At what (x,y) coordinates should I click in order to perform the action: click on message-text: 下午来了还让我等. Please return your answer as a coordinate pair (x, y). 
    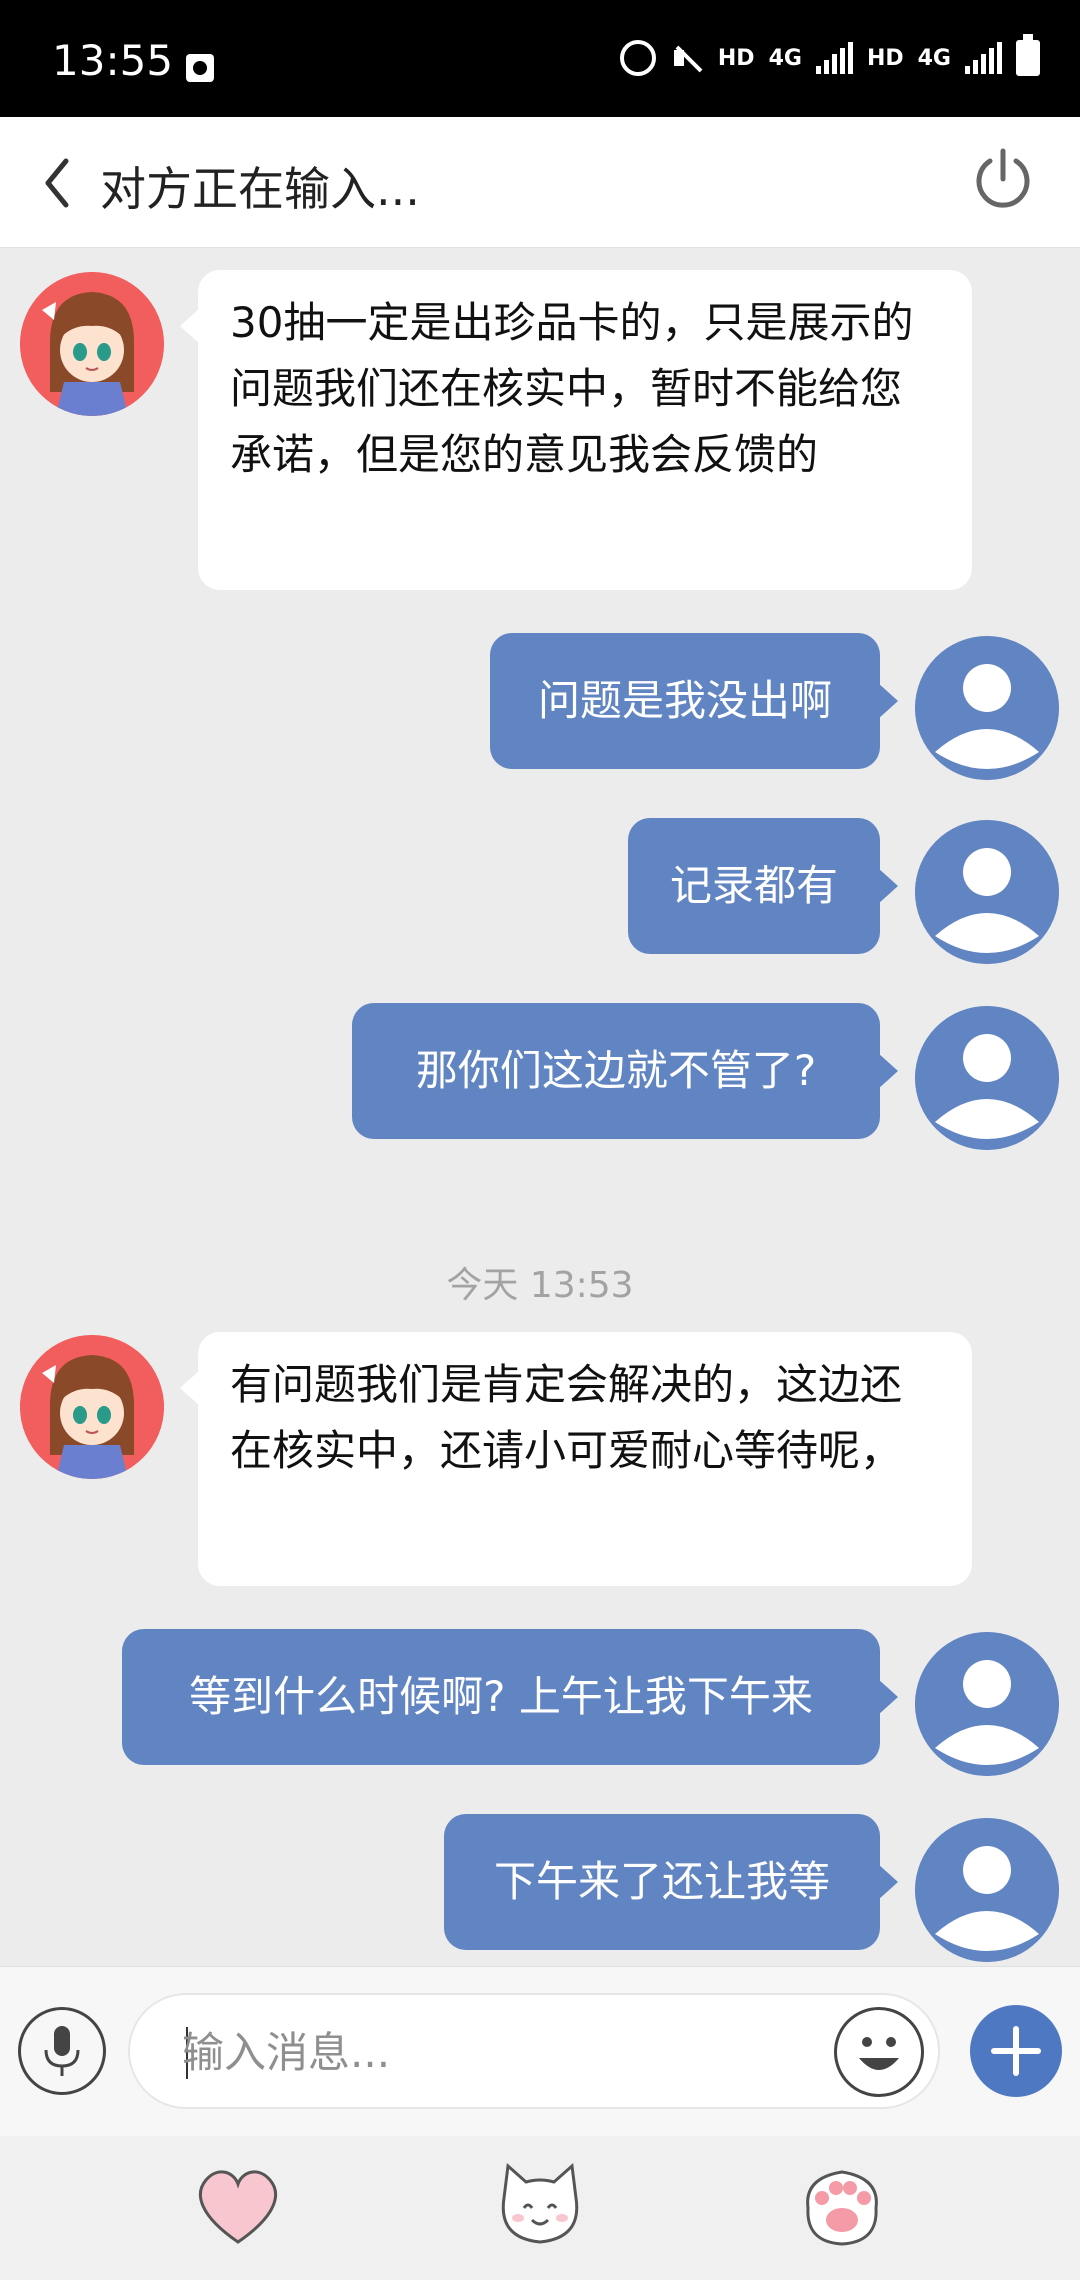
    Looking at the image, I should click on (661, 1881).